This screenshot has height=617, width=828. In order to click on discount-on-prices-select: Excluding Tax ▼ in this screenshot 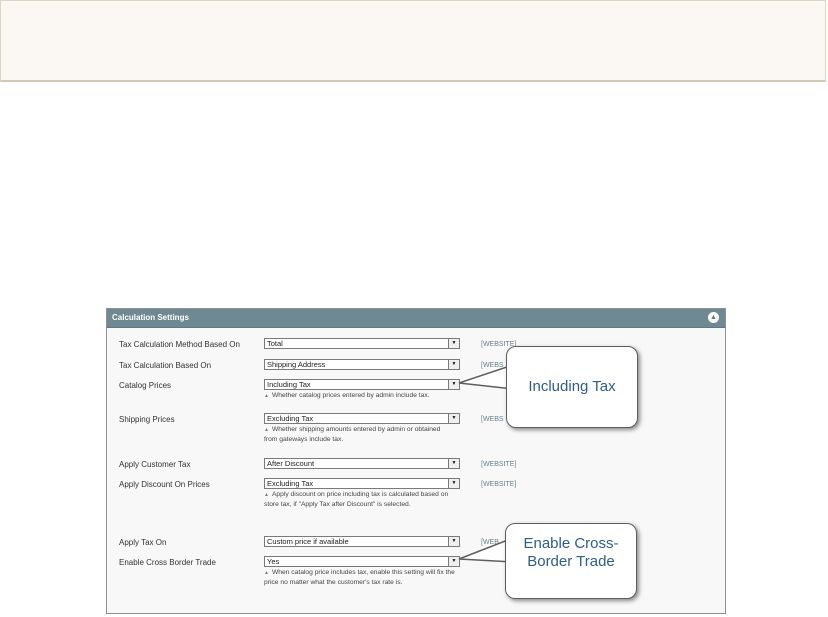, I will do `click(362, 483)`.